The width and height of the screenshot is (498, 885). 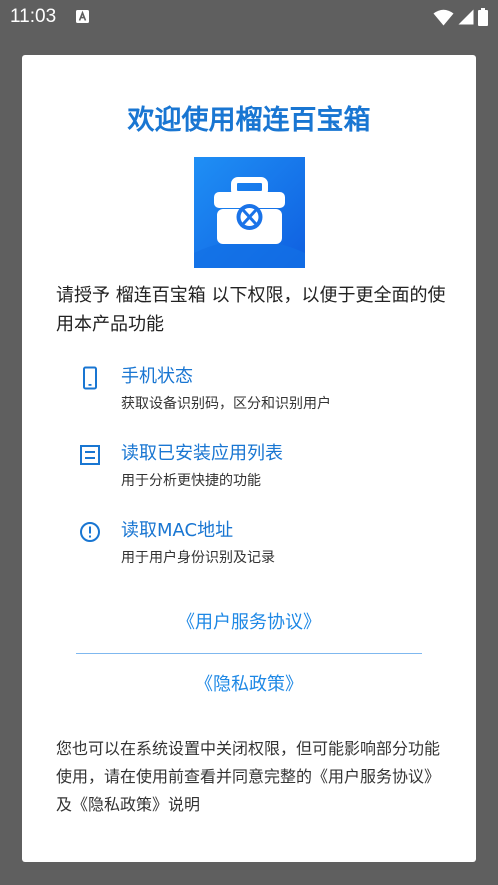 What do you see at coordinates (249, 17) in the screenshot?
I see `status-bar: 11:03` at bounding box center [249, 17].